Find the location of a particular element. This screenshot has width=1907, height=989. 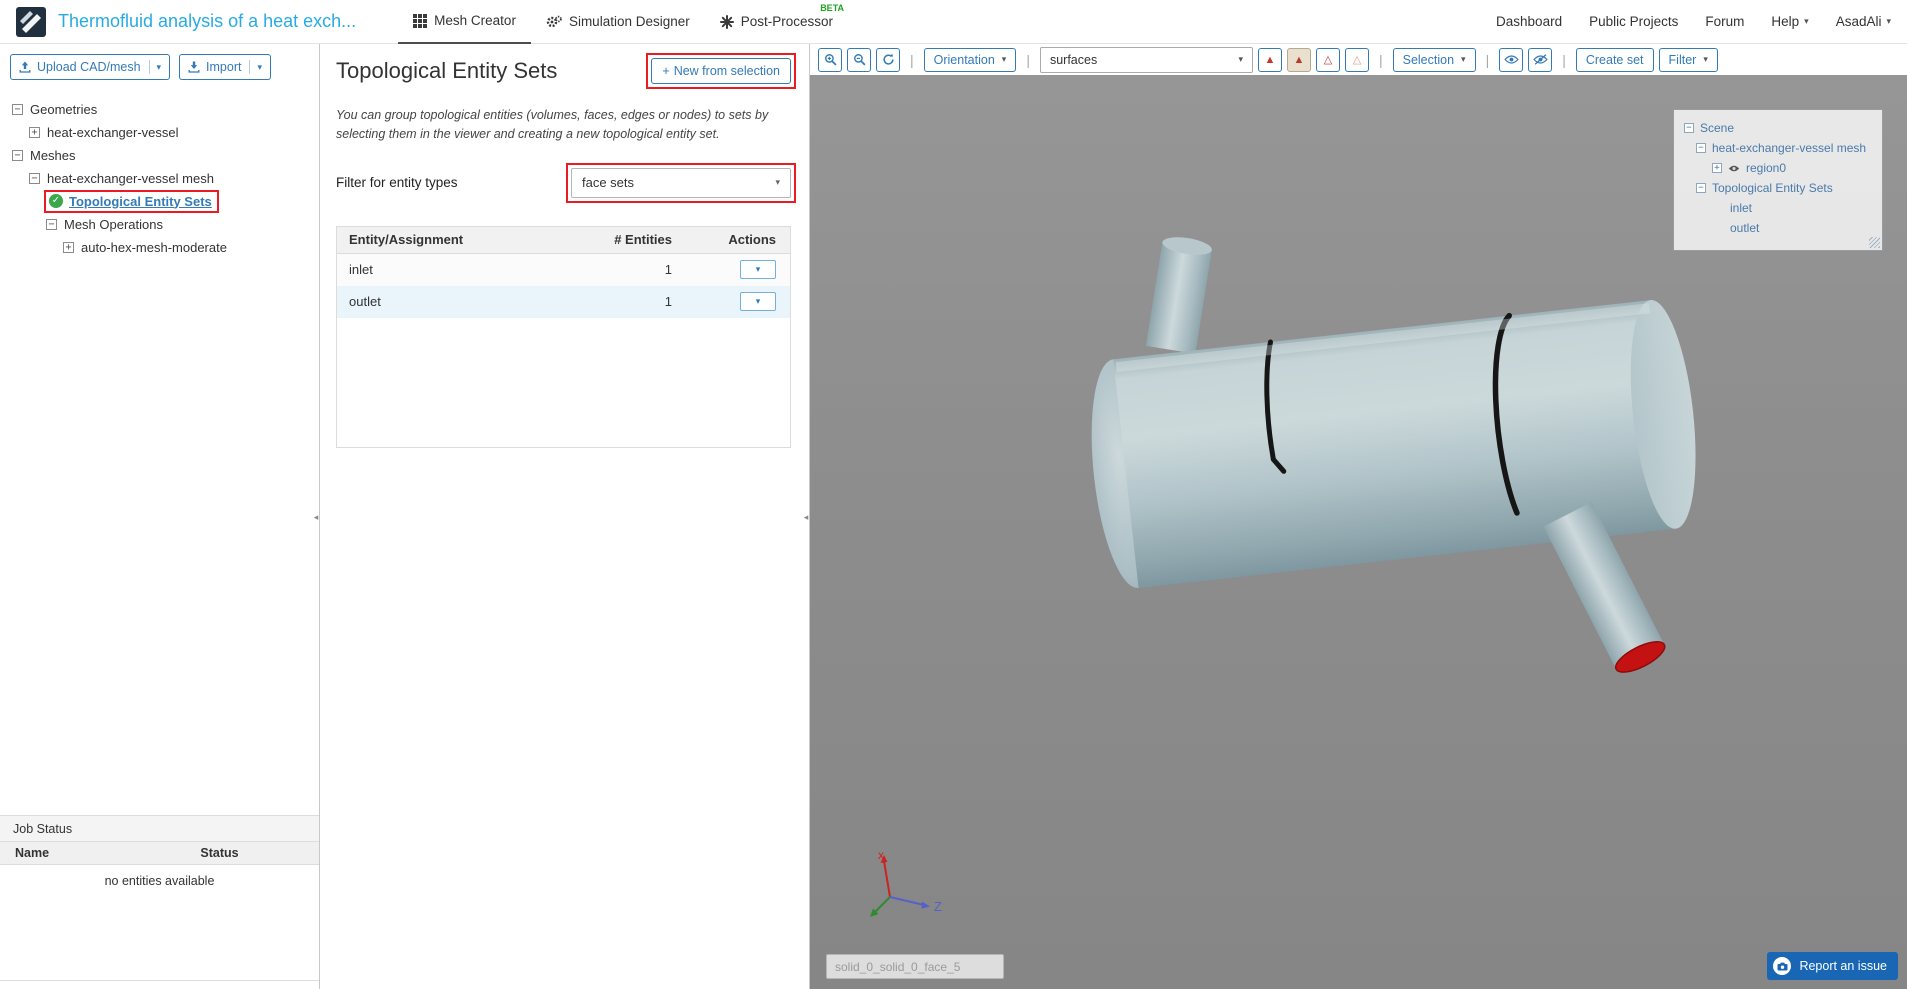

new-from-selection-button: + New from selection is located at coordinates (721, 71).